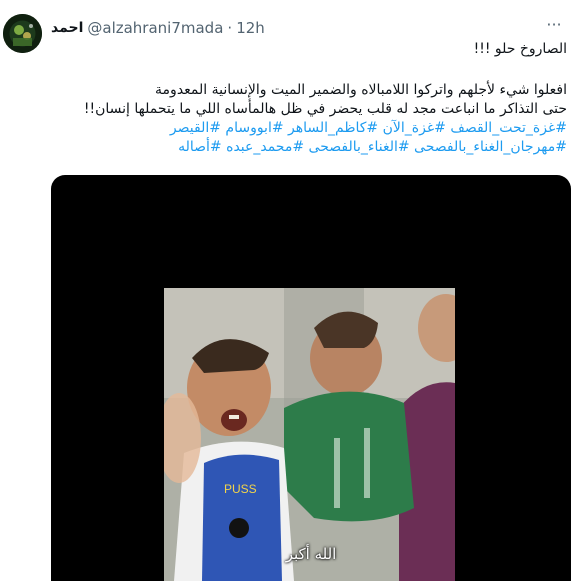  I want to click on avatar-image, so click(22, 33).